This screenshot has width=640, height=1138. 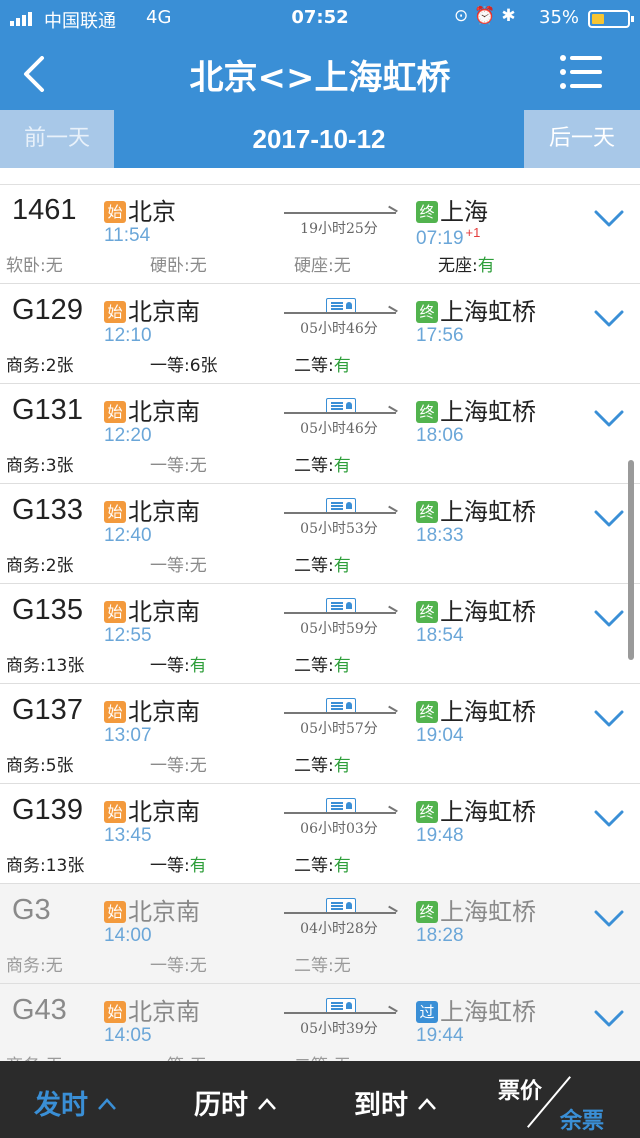 I want to click on seat-availability: 二等:有, so click(x=322, y=463).